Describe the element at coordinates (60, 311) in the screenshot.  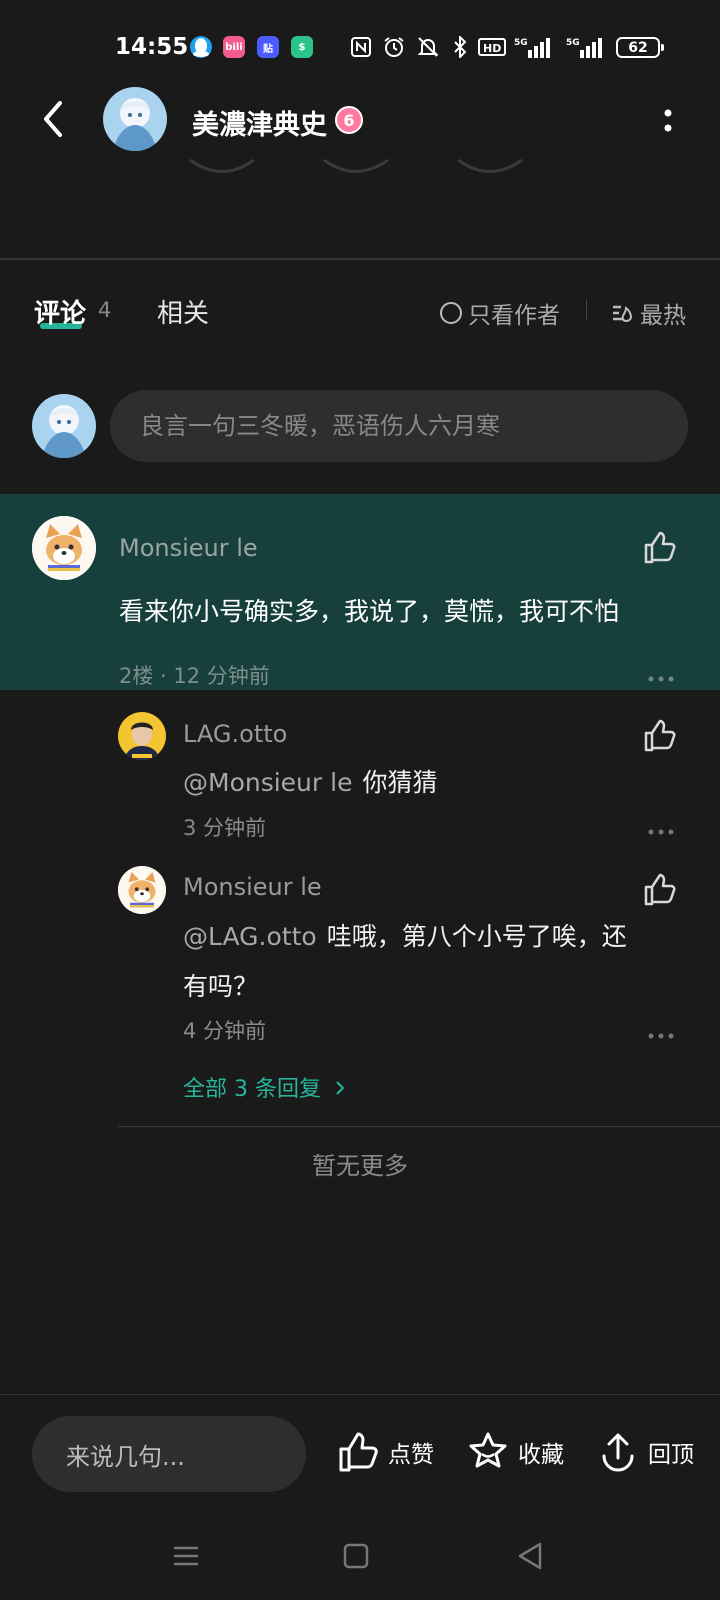
I see `tab-comments: 评论` at that location.